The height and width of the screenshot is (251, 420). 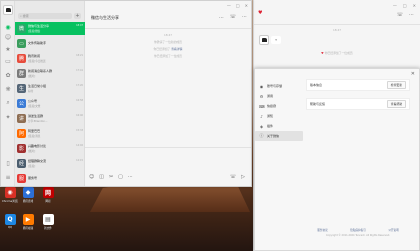 What do you see at coordinates (28, 228) in the screenshot?
I see `desktop-shortcut-label: 腾讯视频` at bounding box center [28, 228].